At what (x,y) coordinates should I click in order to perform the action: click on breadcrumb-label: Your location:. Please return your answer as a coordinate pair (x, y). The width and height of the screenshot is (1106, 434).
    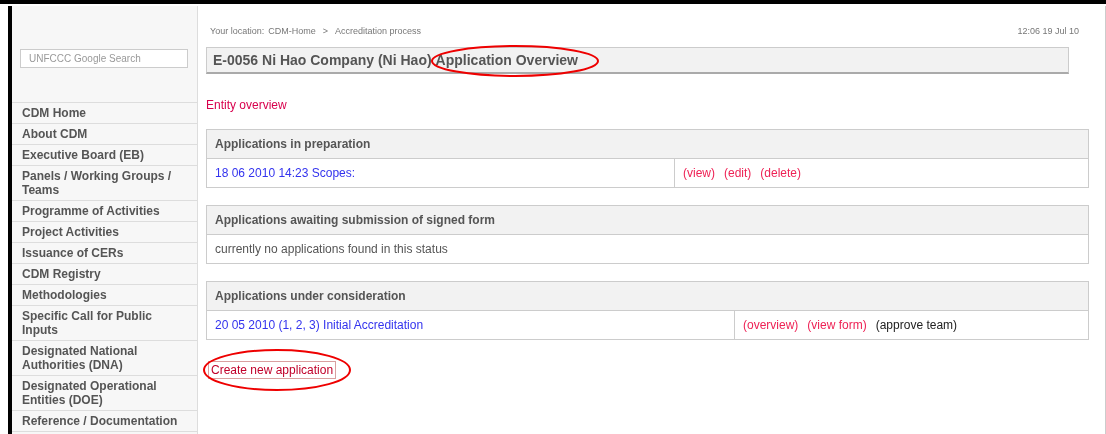
    Looking at the image, I should click on (237, 31).